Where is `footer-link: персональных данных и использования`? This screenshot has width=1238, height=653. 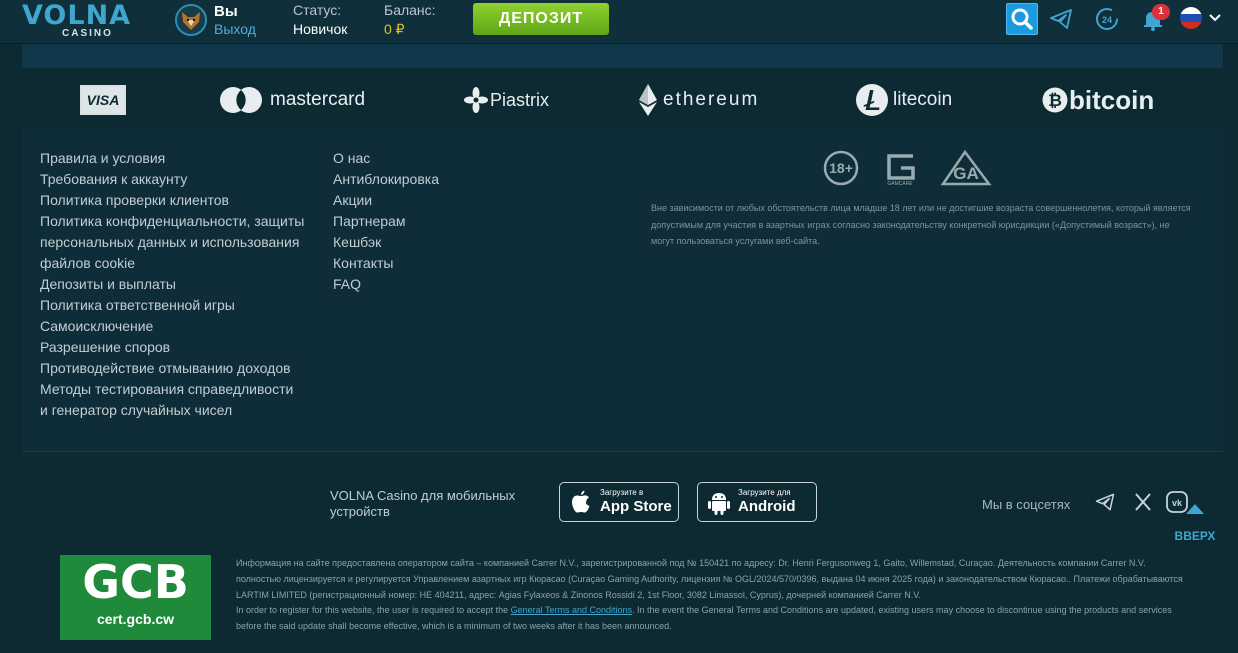
footer-link: персональных данных и использования is located at coordinates (172, 242).